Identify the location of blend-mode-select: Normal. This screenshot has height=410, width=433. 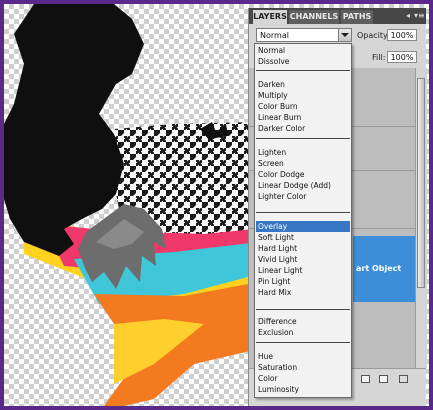
(304, 35).